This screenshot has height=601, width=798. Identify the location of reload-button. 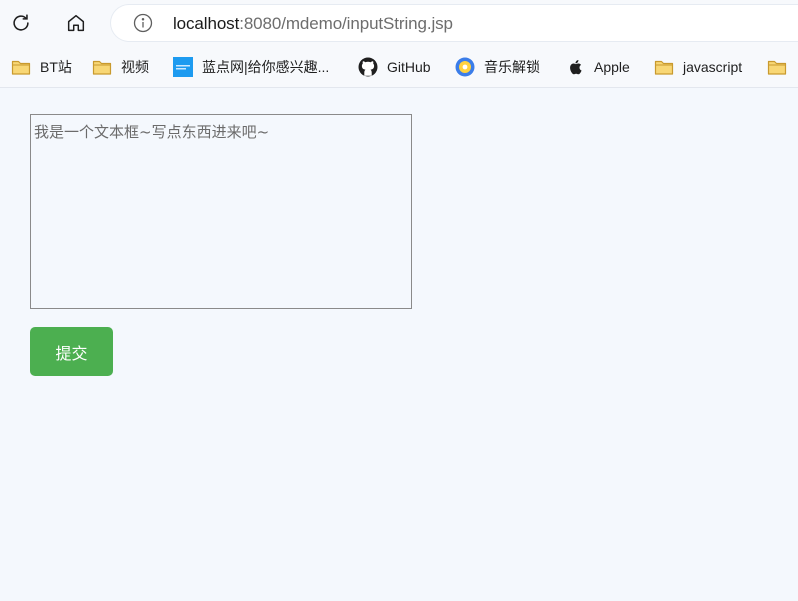
(21, 23).